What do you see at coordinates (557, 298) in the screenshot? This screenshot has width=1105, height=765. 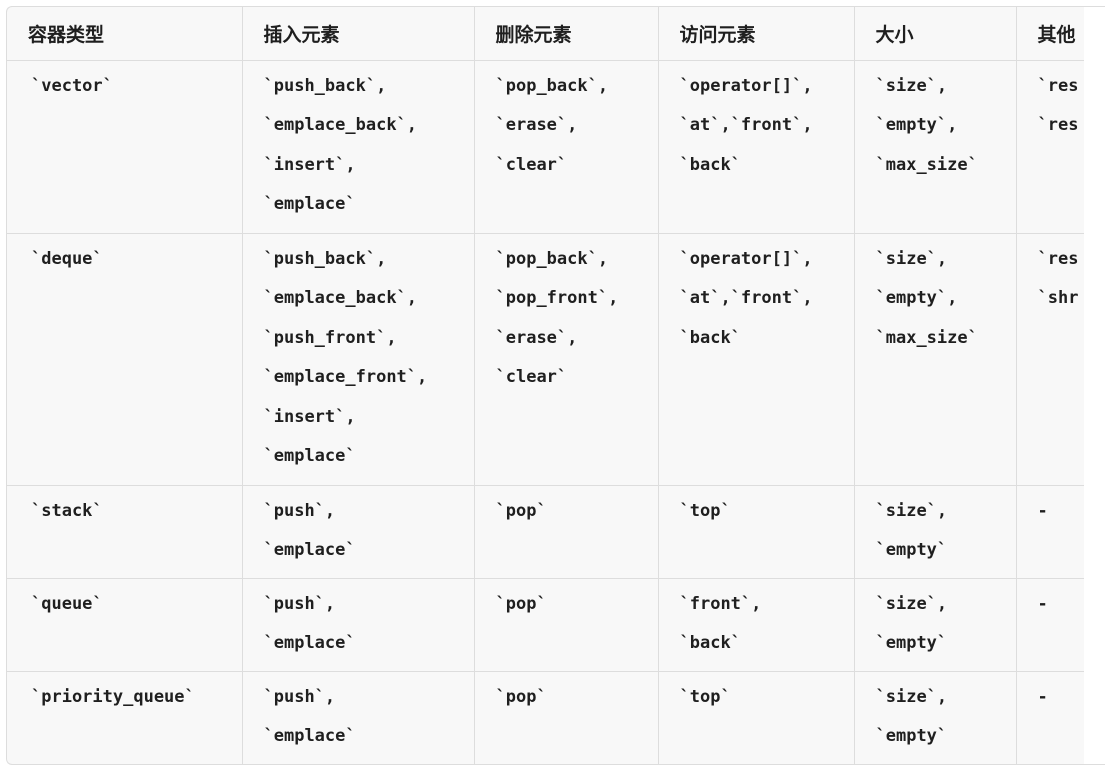 I see `cell-line: `pop_front`,` at bounding box center [557, 298].